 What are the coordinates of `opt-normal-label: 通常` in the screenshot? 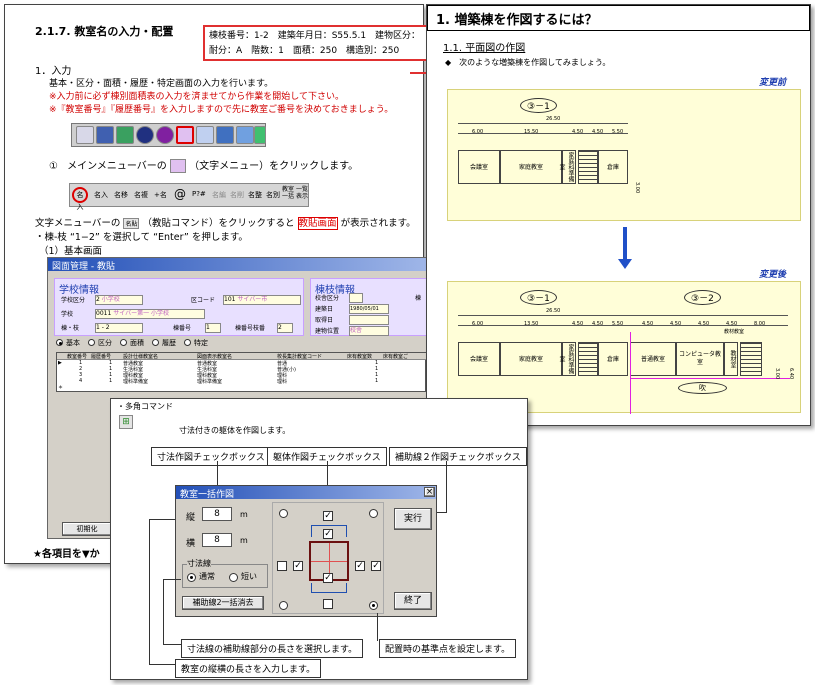 It's located at (207, 576).